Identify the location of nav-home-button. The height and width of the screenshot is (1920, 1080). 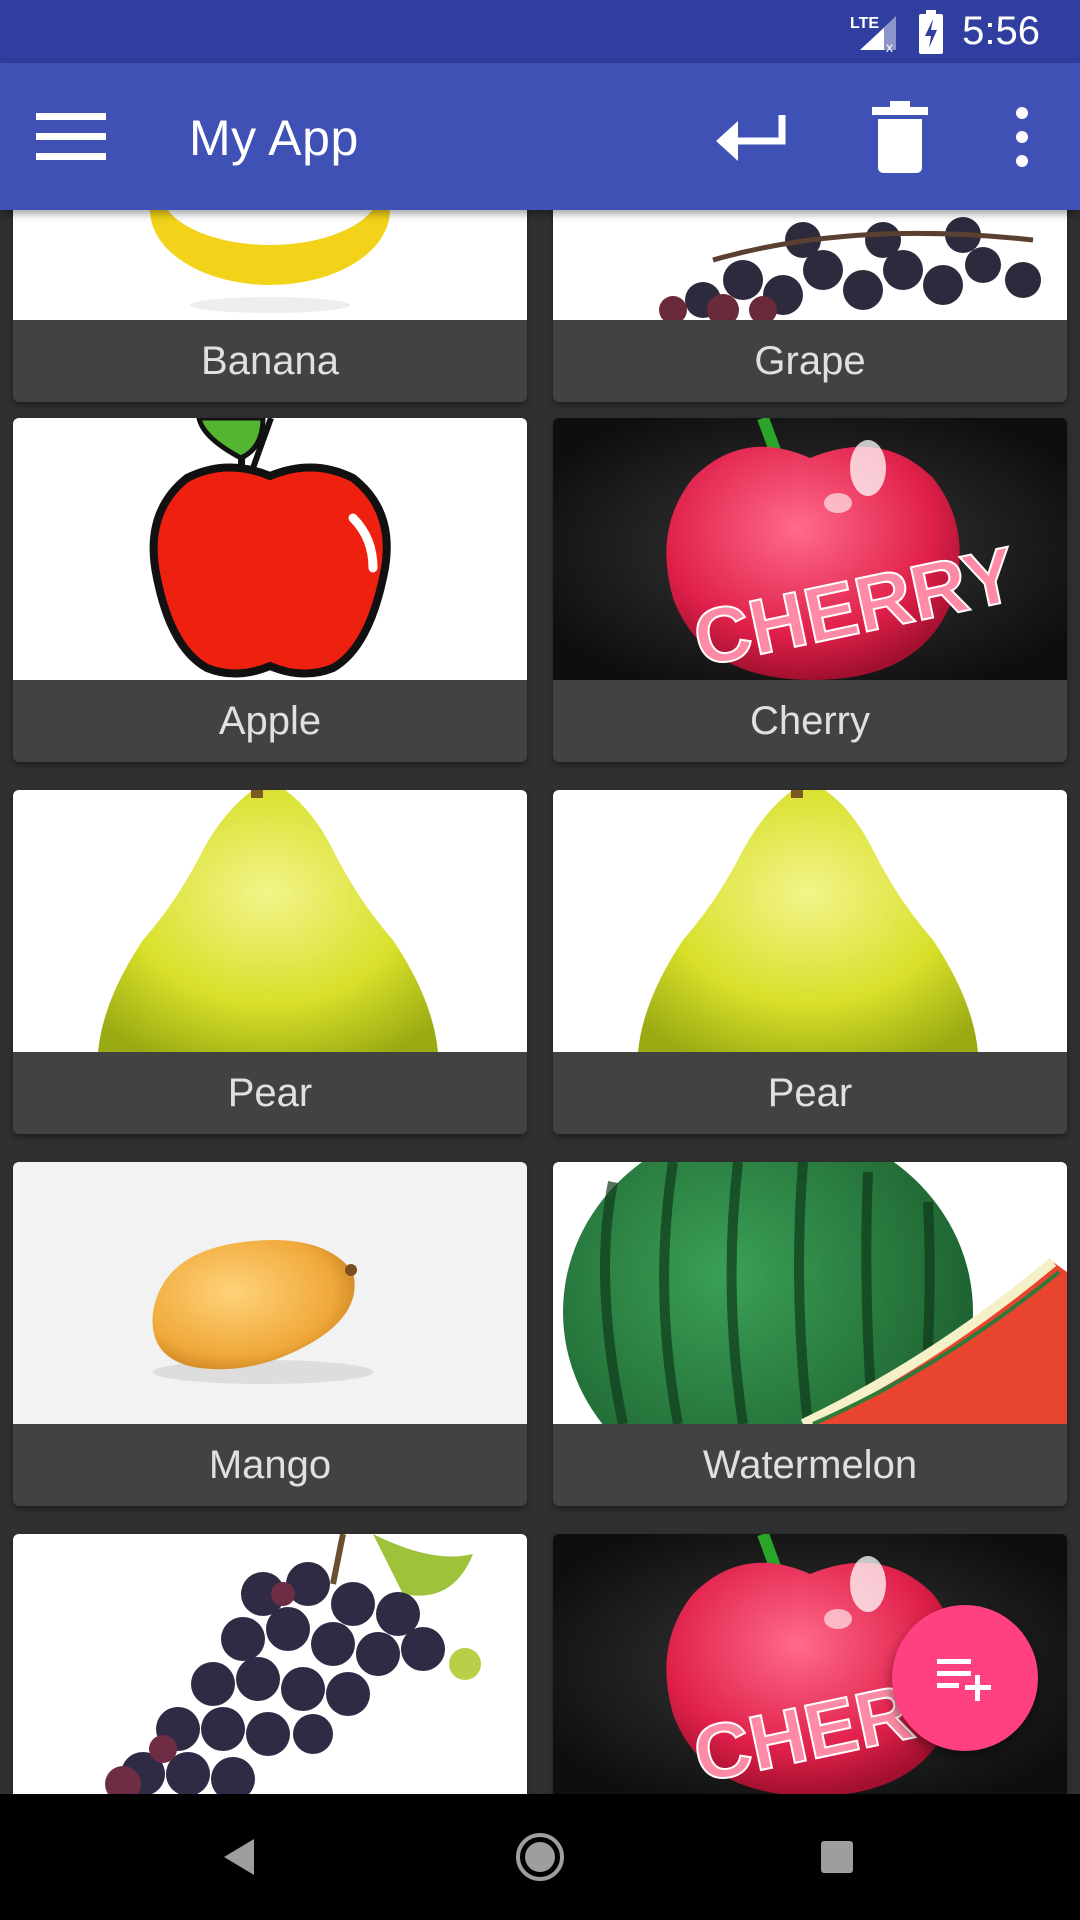
(540, 1857).